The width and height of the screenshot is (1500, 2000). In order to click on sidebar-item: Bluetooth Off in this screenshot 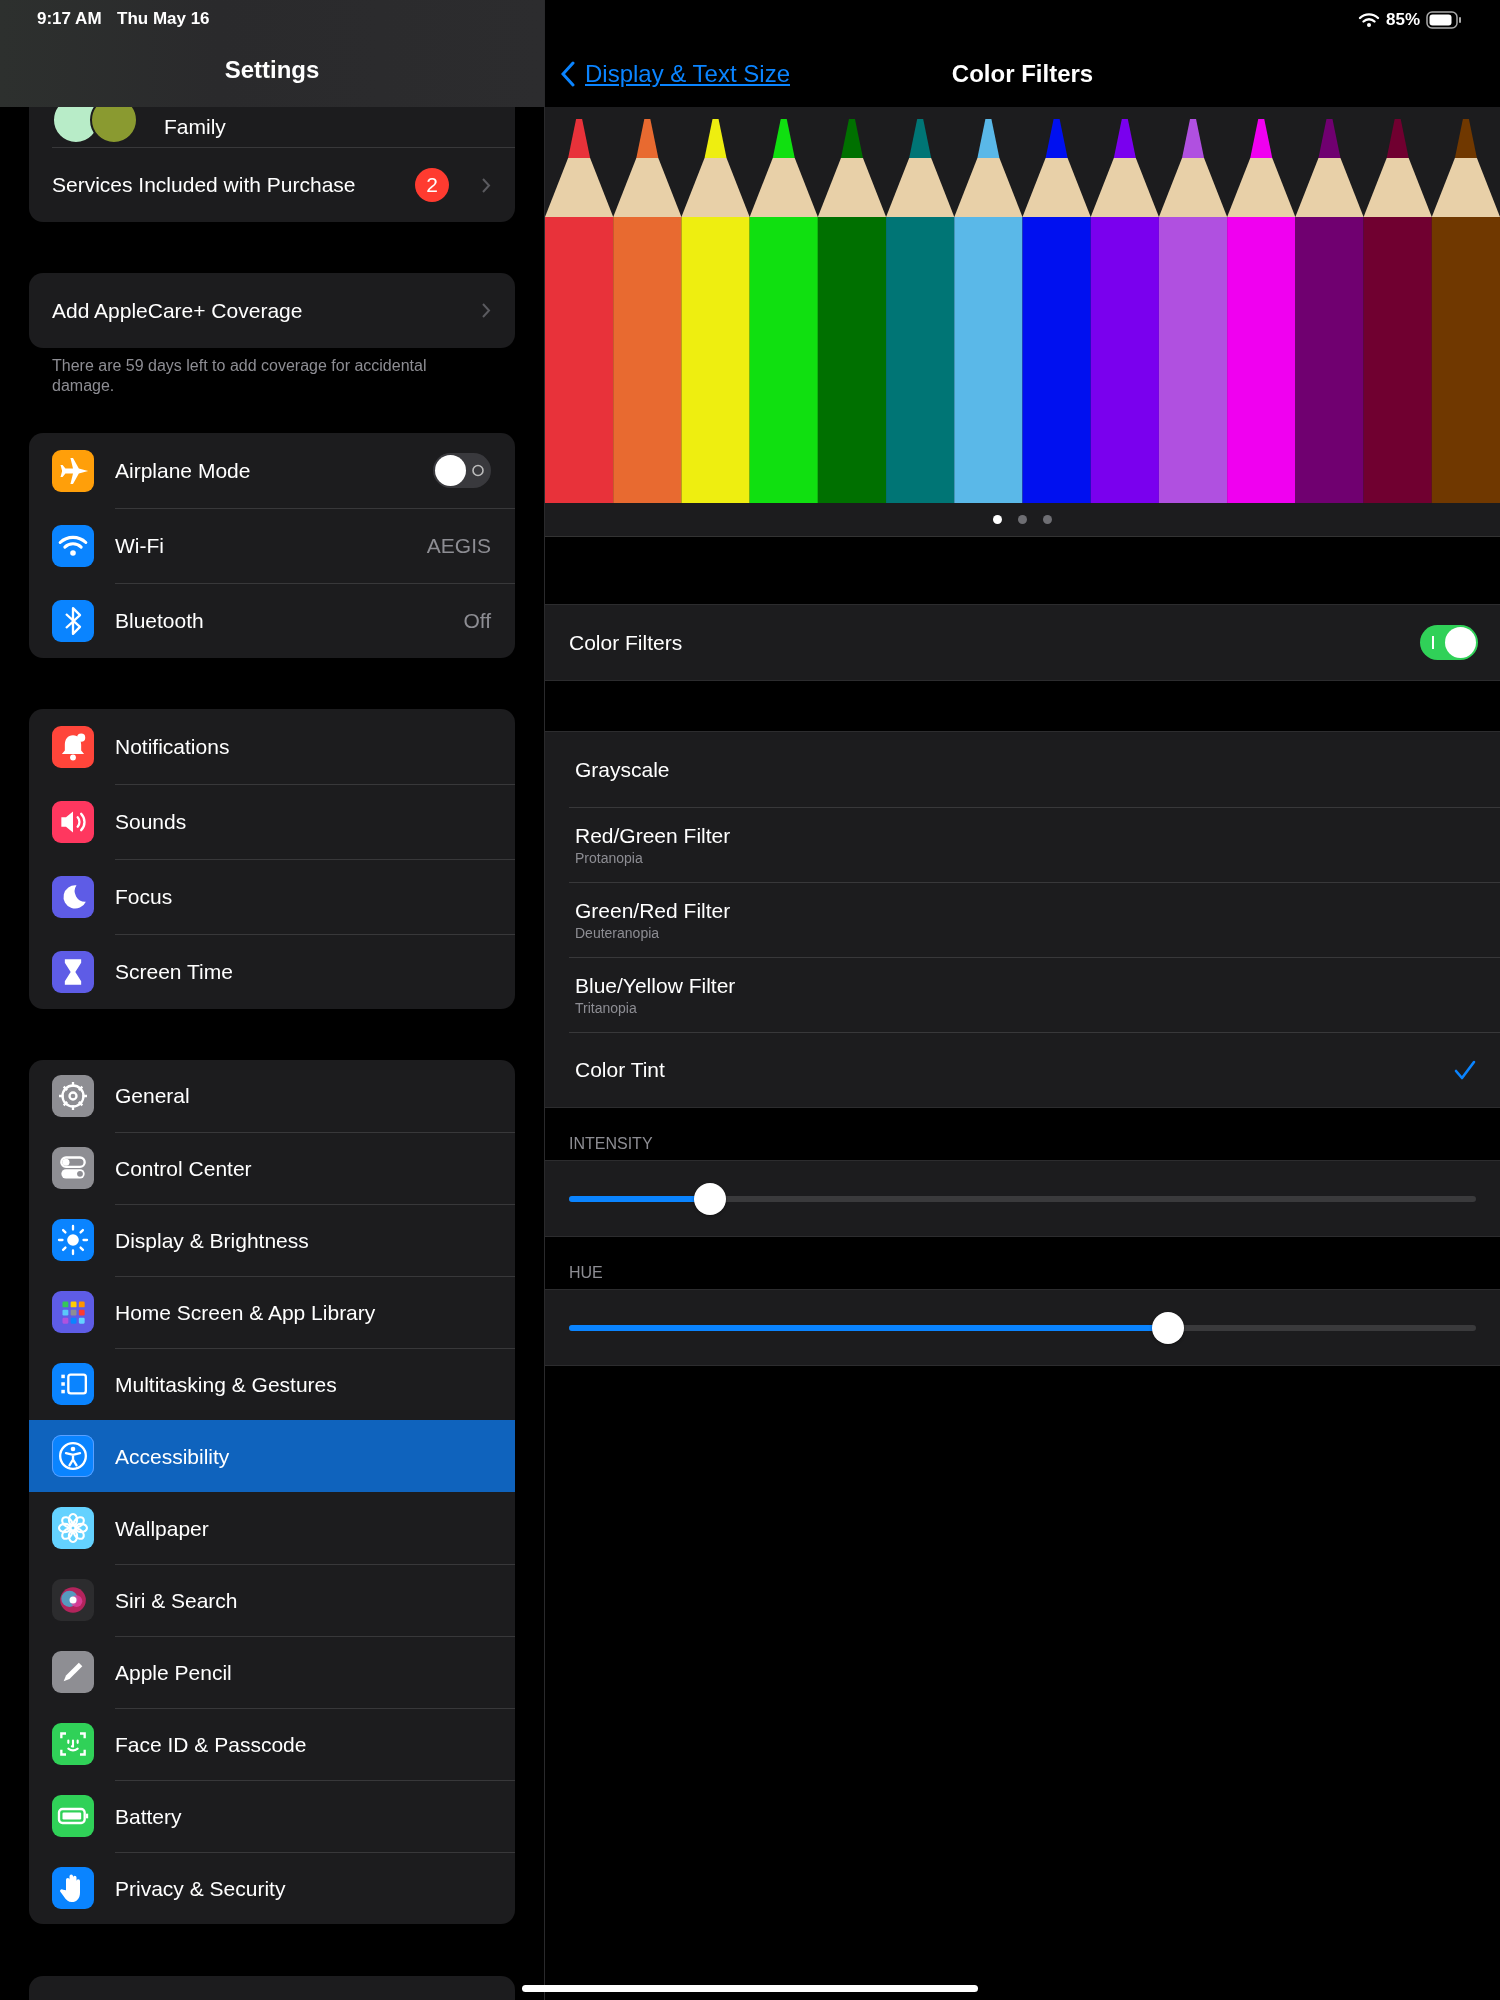, I will do `click(272, 620)`.